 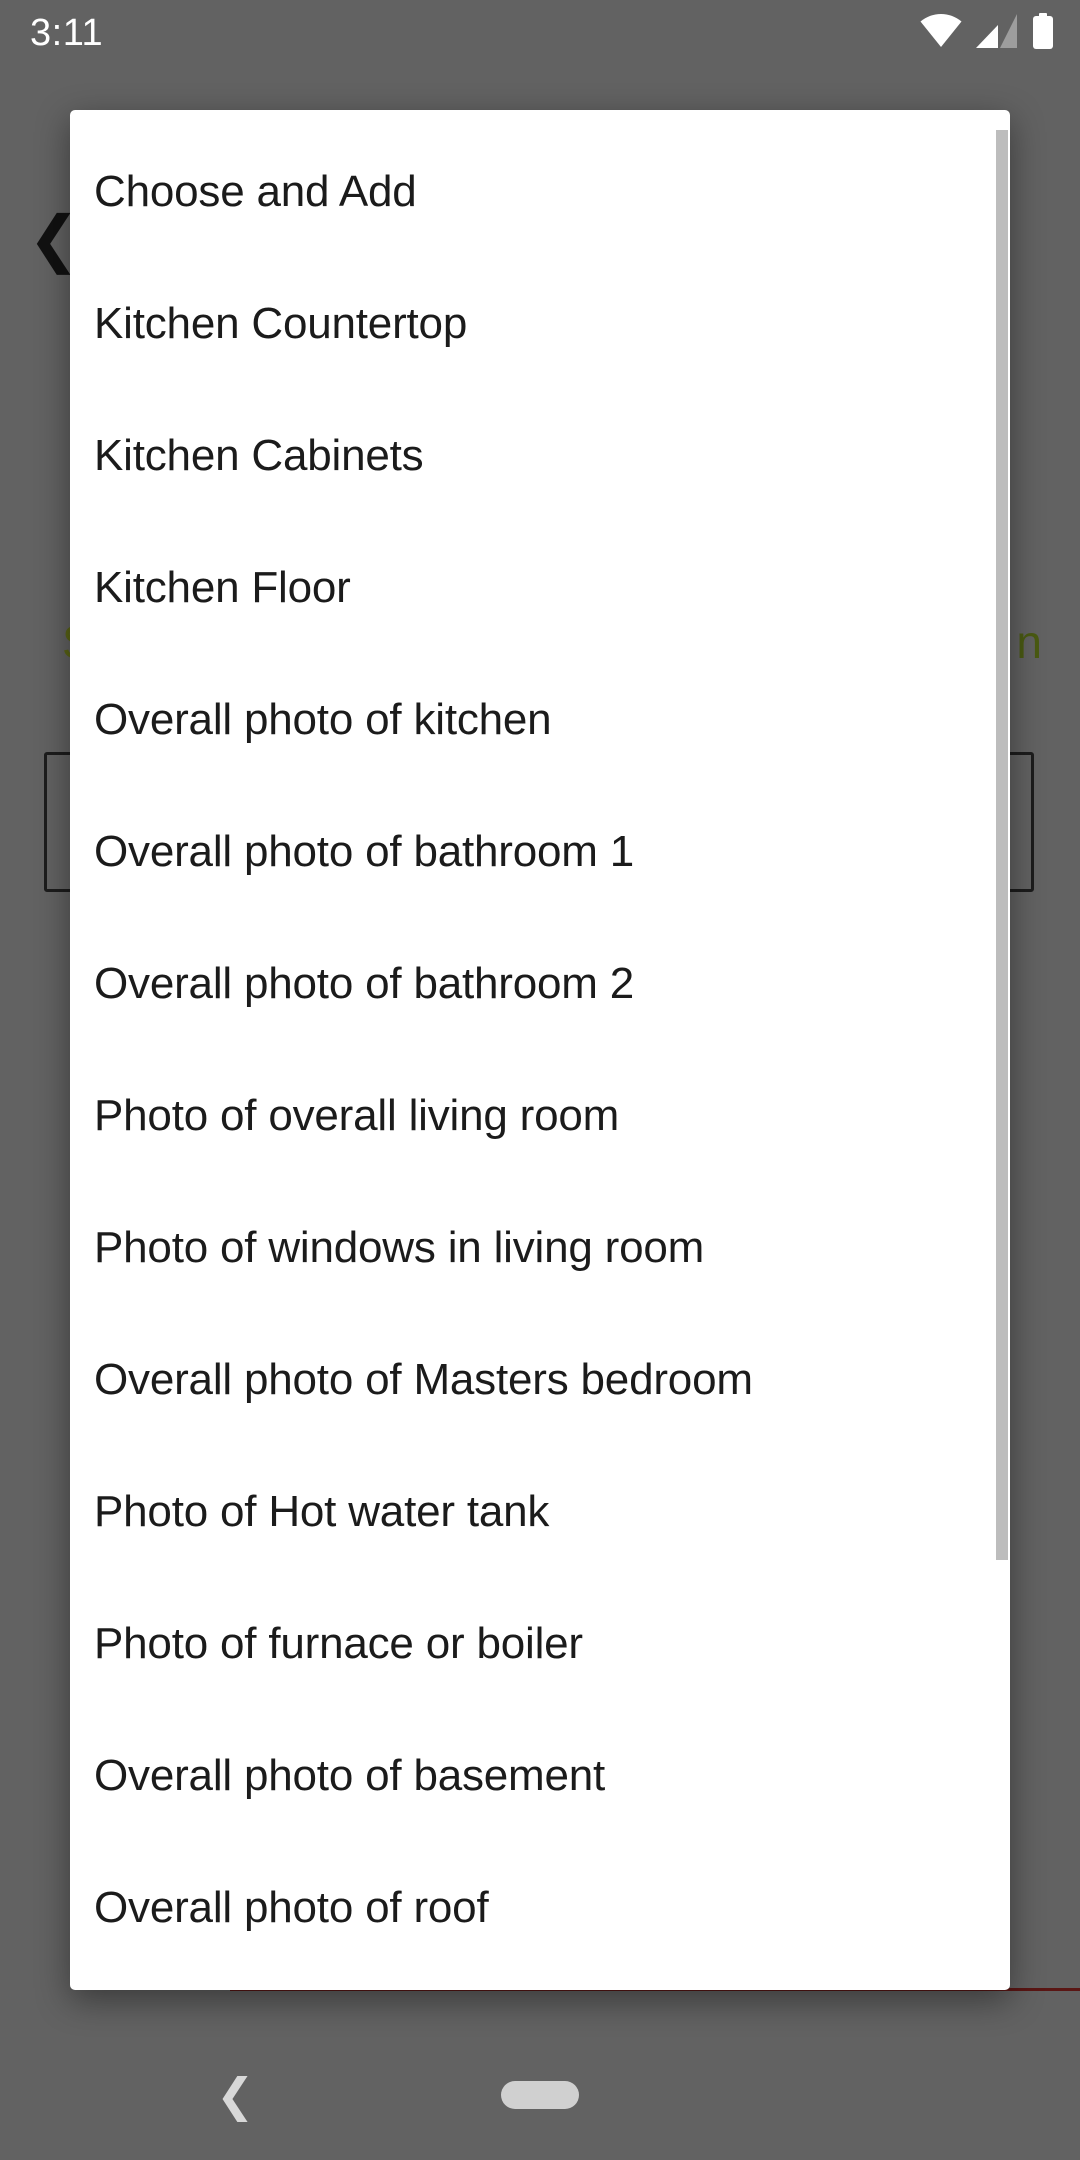 I want to click on list-item: Overall photo of bathroom 1, so click(x=540, y=852).